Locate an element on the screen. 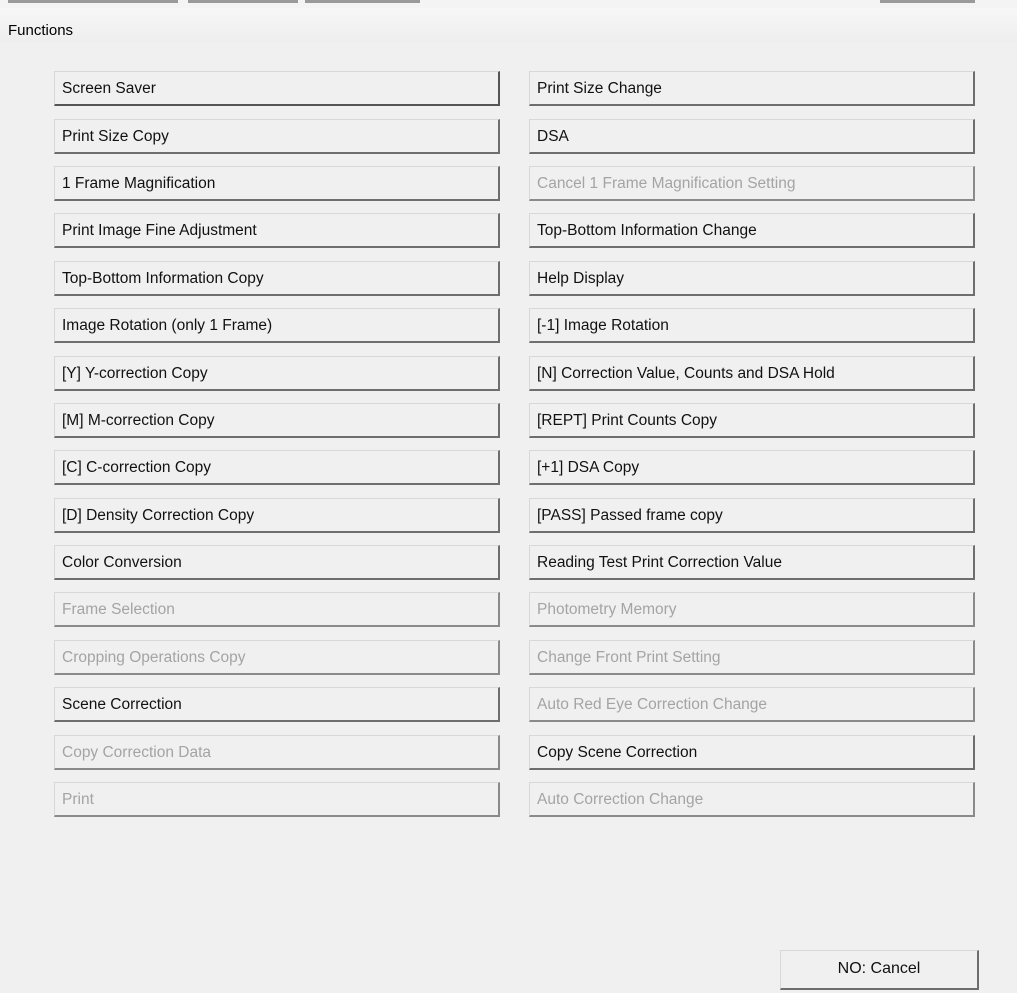  plus-one-dsa-copy-button: [+1] DSA Copy is located at coordinates (752, 467).